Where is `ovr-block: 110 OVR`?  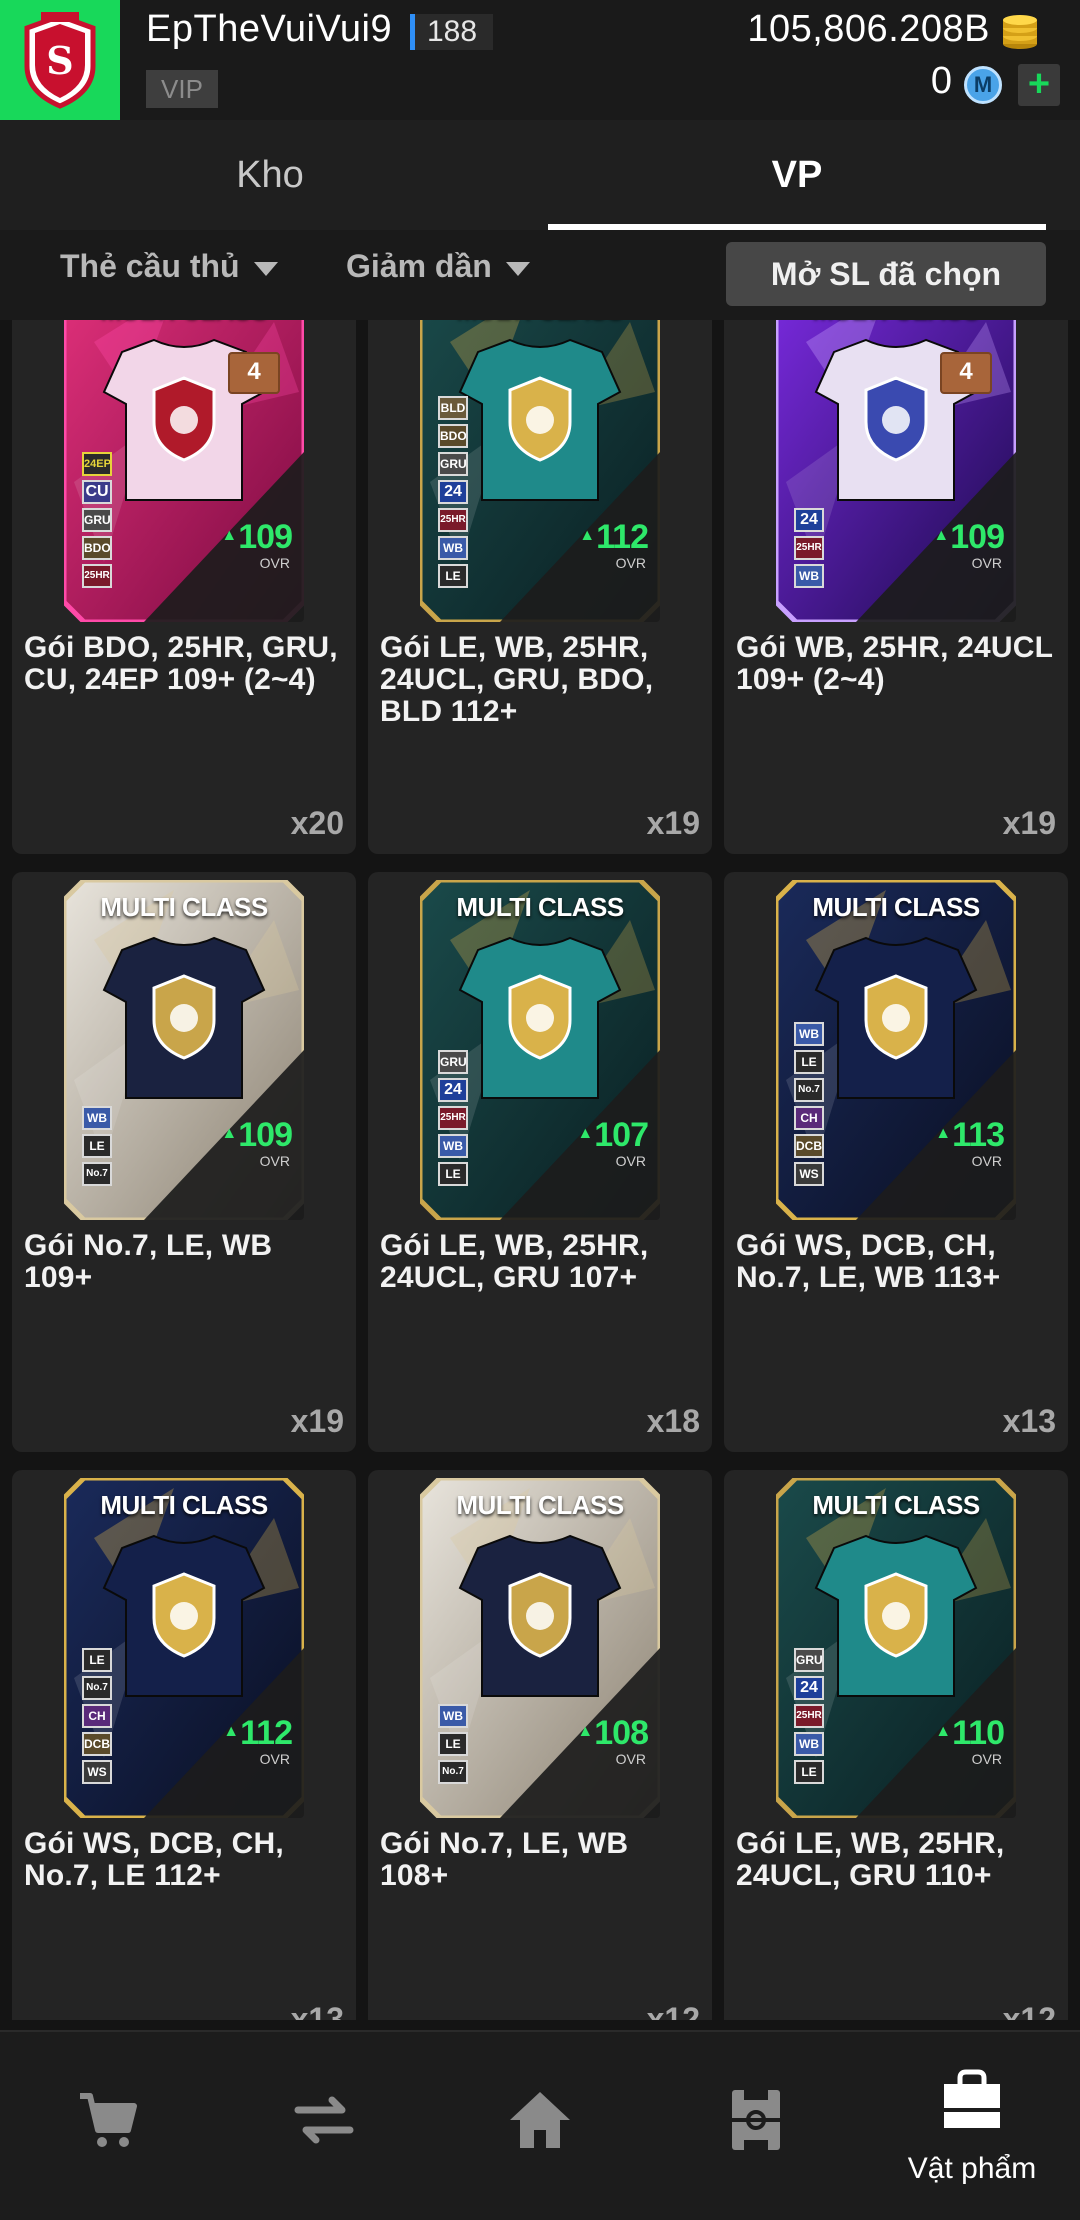 ovr-block: 110 OVR is located at coordinates (970, 1740).